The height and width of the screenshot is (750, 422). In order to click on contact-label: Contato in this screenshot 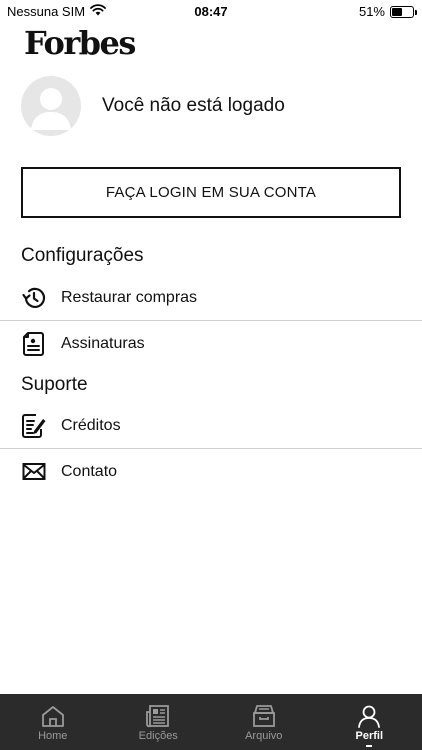, I will do `click(89, 471)`.